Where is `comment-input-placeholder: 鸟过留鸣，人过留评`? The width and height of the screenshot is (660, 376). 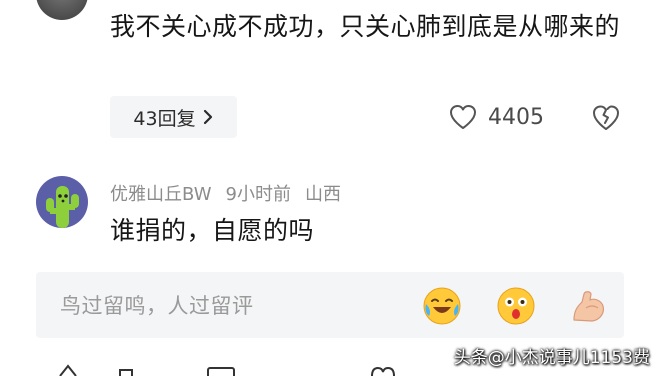 comment-input-placeholder: 鸟过留鸣，人过留评 is located at coordinates (157, 306).